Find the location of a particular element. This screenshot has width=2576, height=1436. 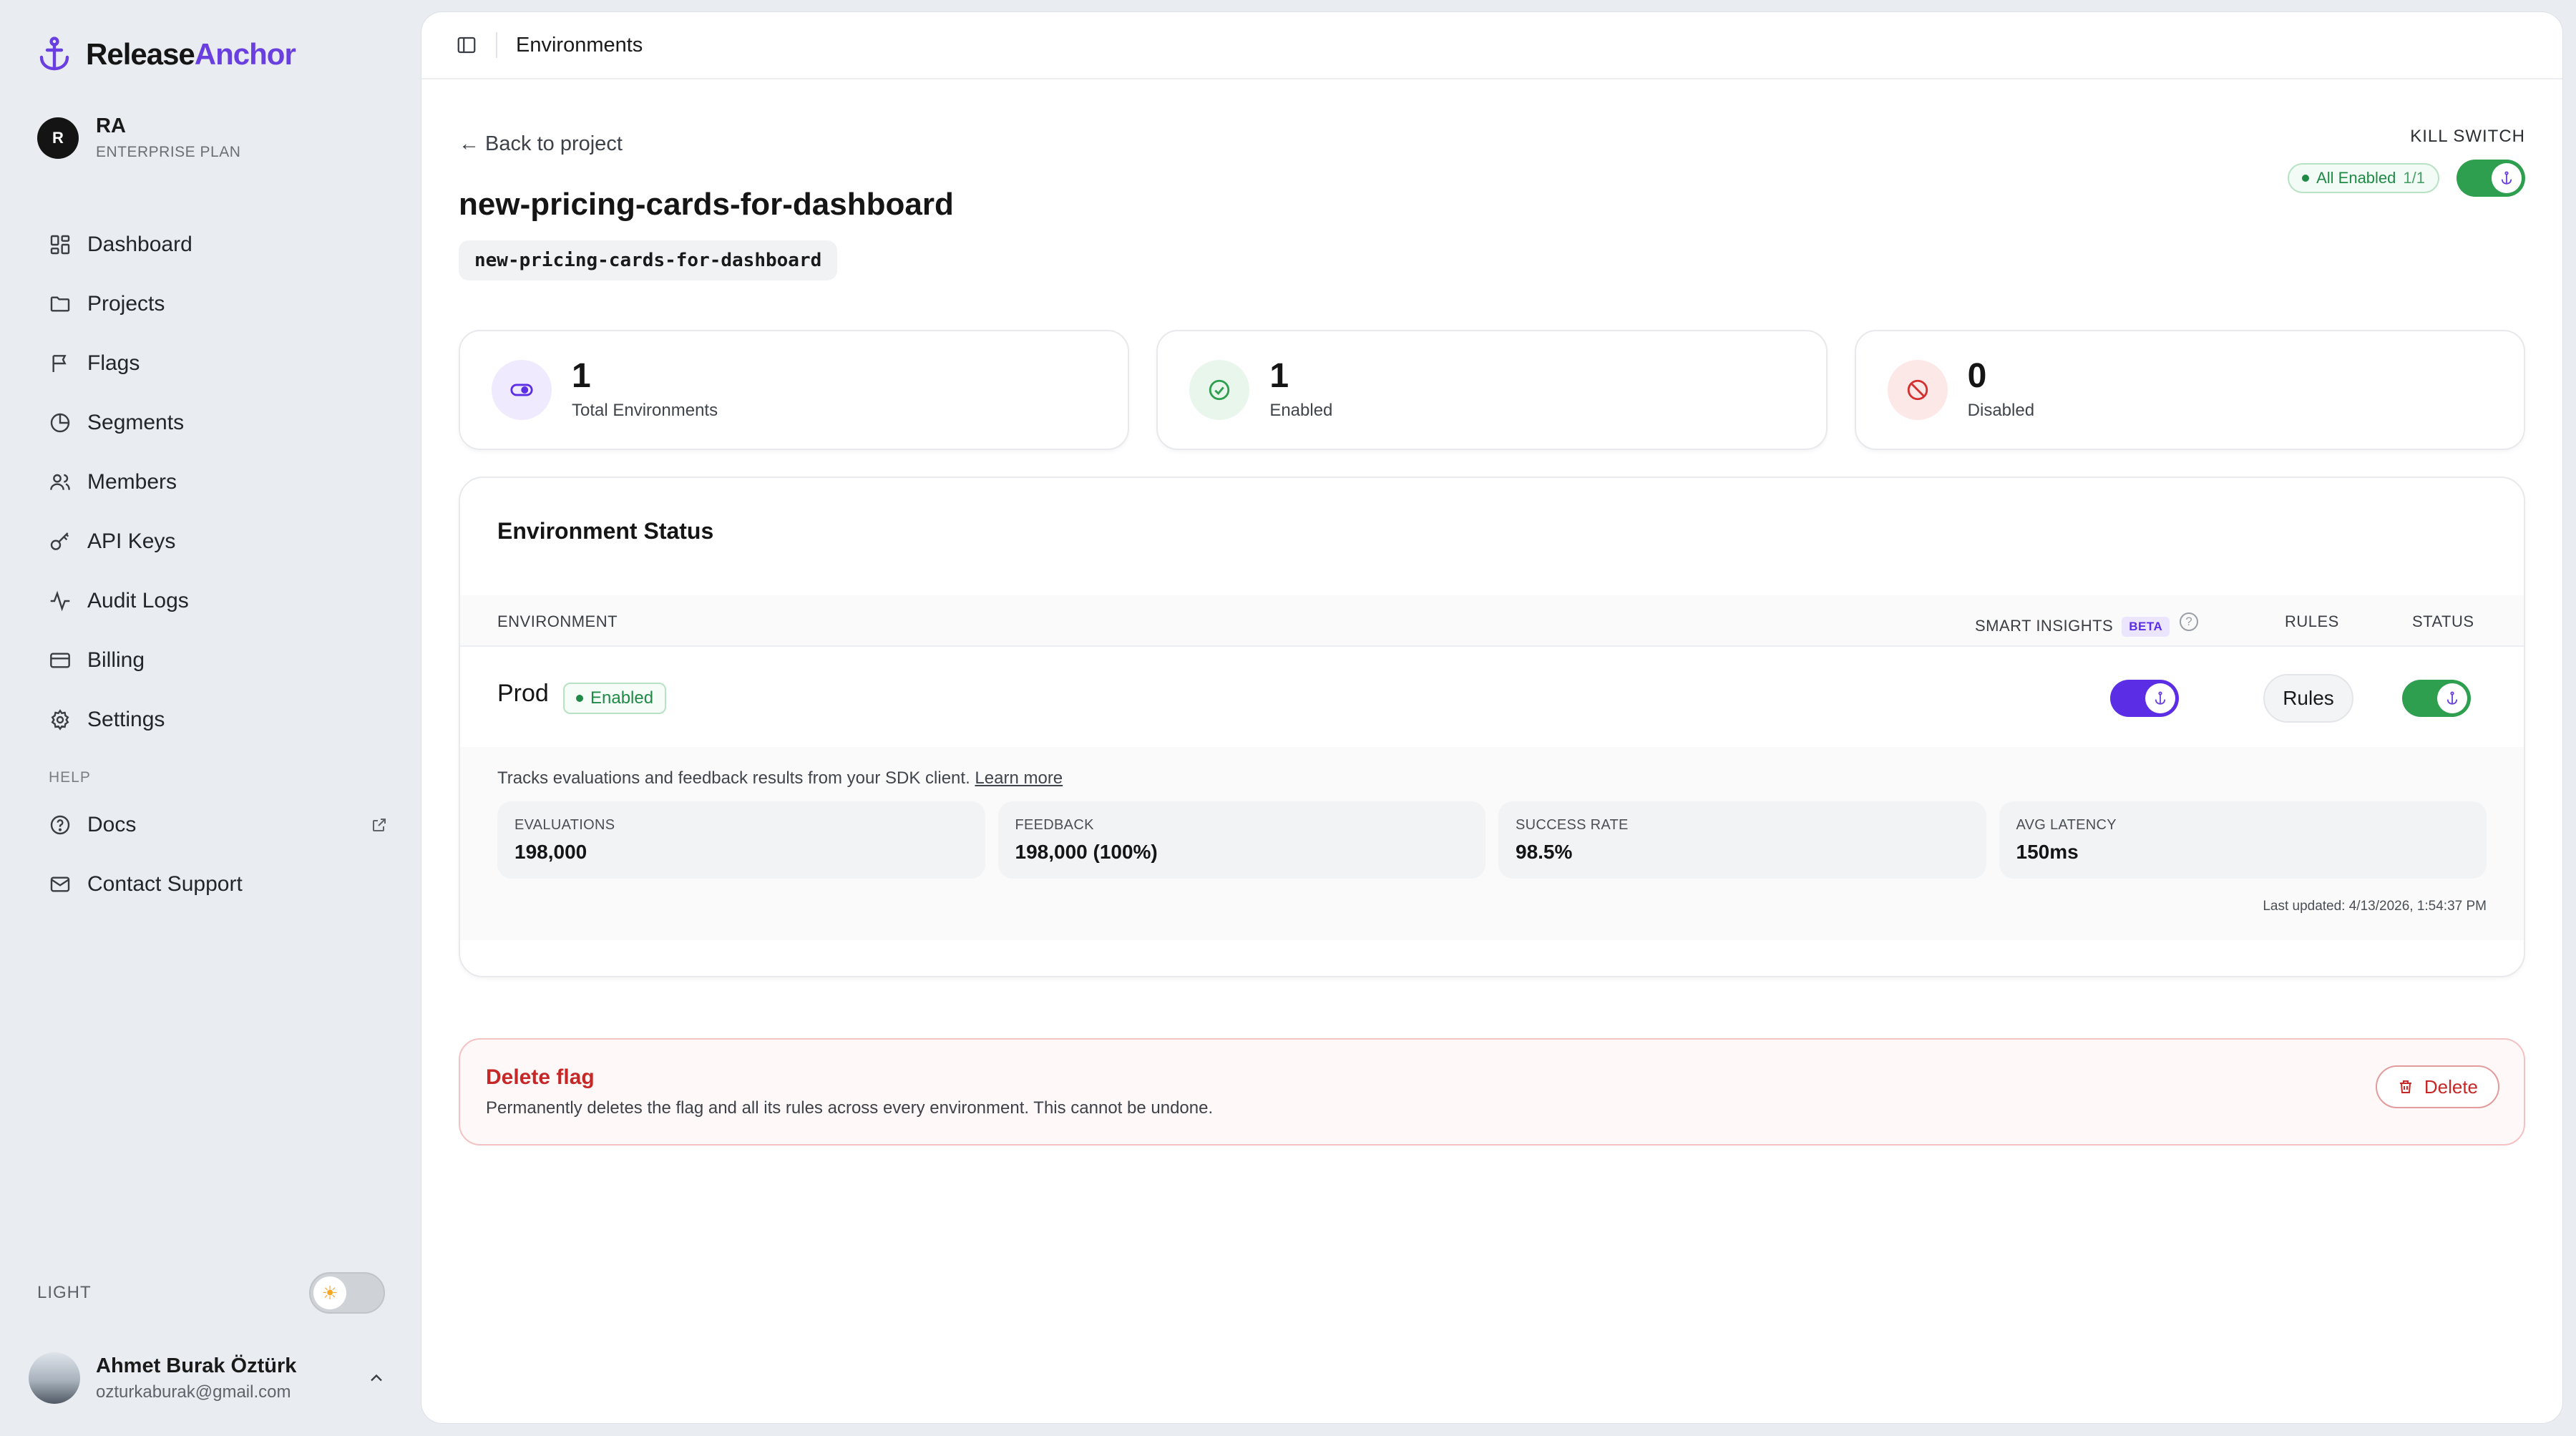

mail-icon is located at coordinates (60, 884).